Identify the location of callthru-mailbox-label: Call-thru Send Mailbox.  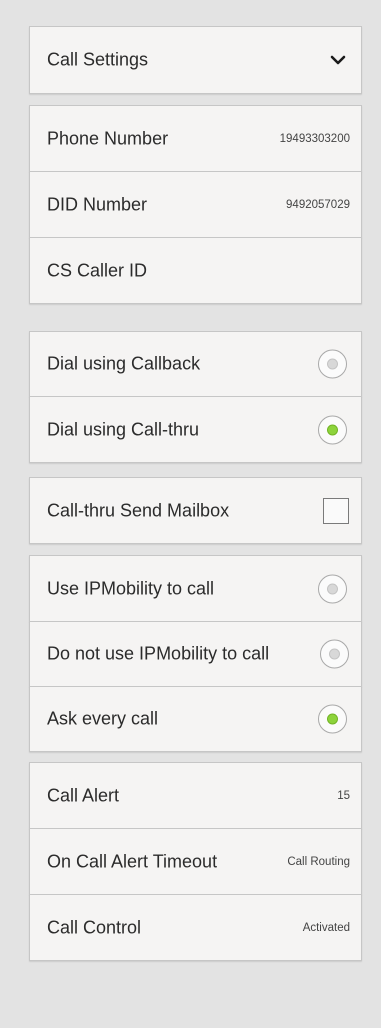
(138, 510).